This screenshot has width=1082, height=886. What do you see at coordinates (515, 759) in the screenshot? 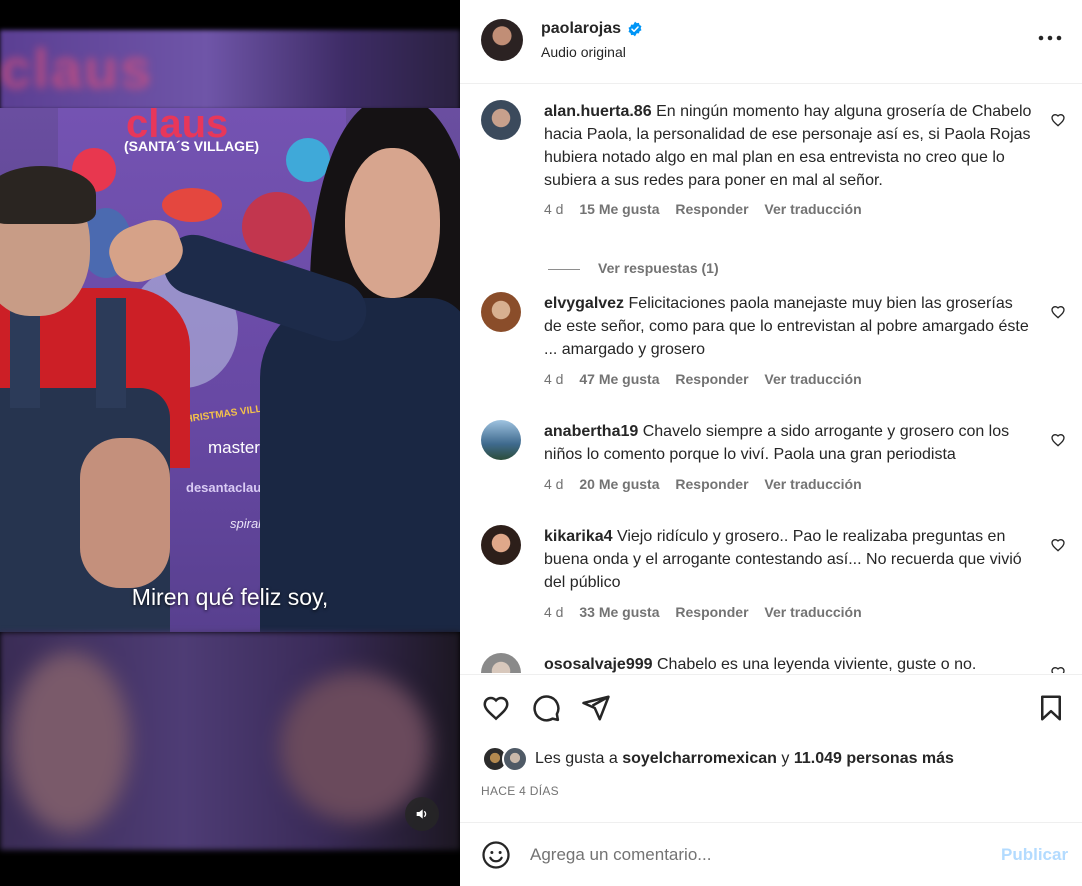
I see `liker-avatar` at bounding box center [515, 759].